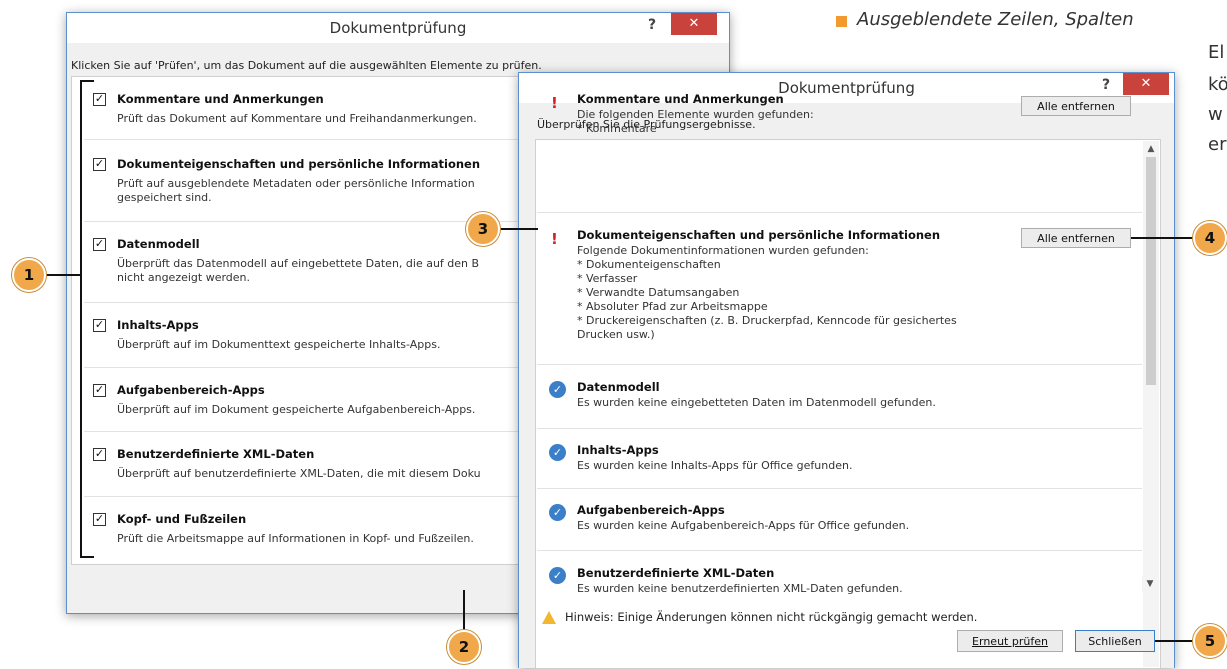 The width and height of the screenshot is (1227, 669). Describe the element at coordinates (694, 24) in the screenshot. I see `close-button: ✕` at that location.